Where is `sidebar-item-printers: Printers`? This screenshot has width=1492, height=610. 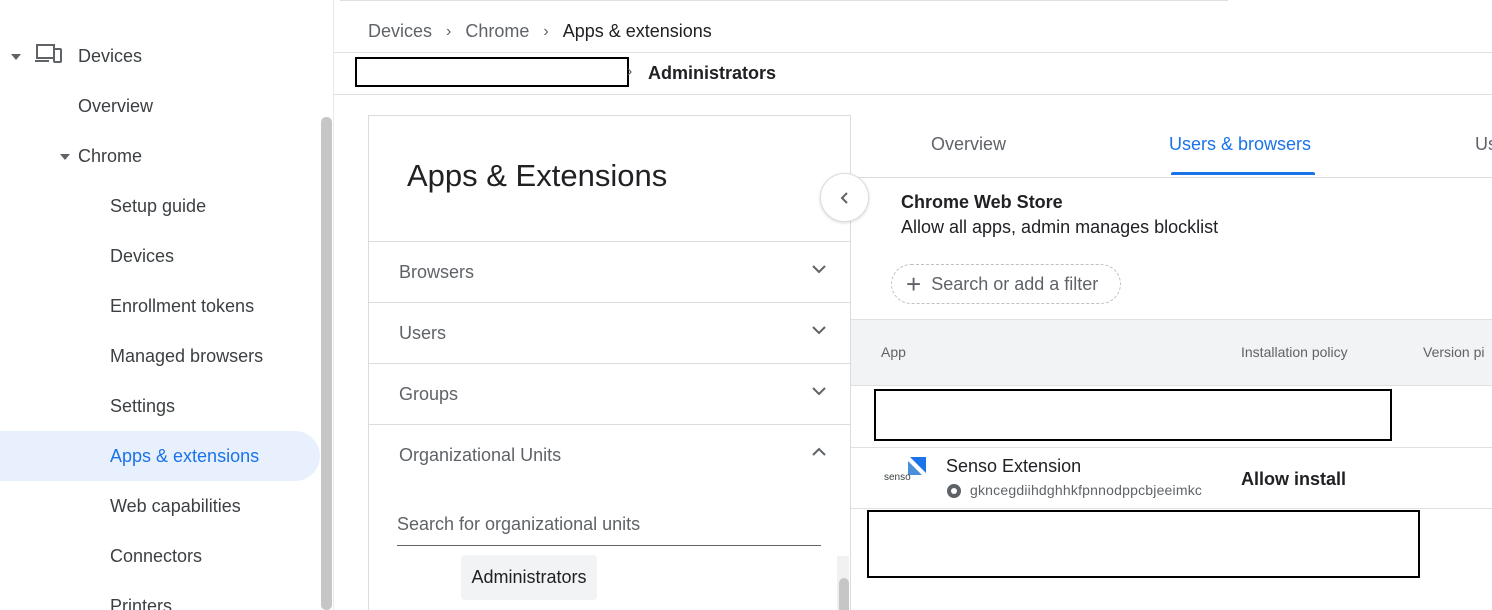
sidebar-item-printers: Printers is located at coordinates (141, 603).